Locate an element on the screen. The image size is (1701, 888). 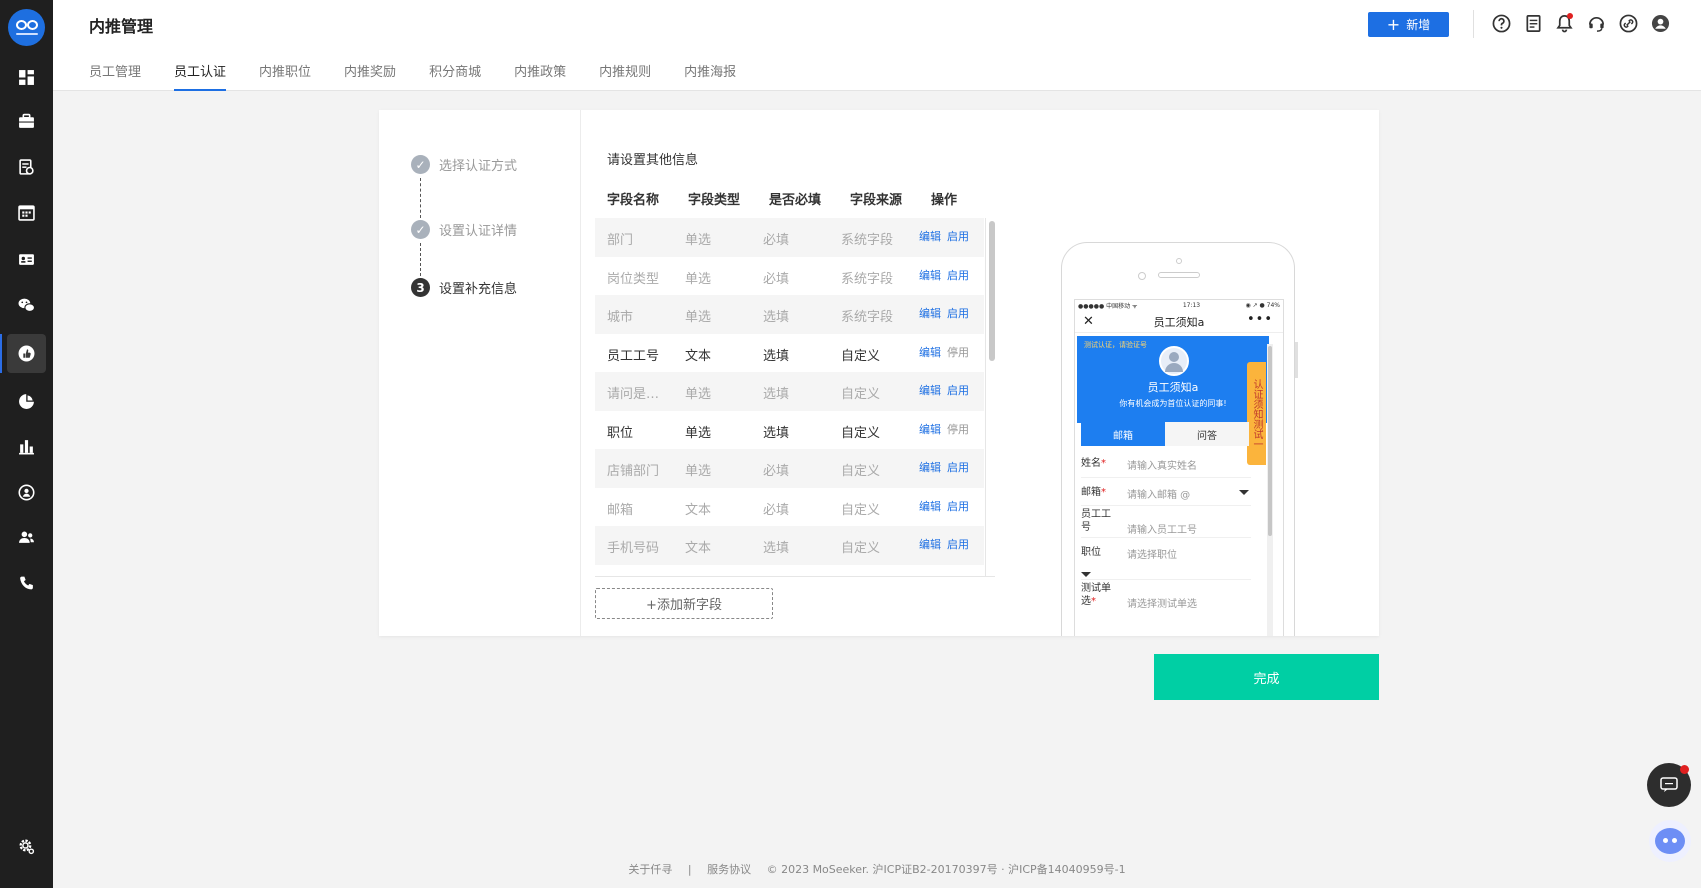
segment-qa: 问答 is located at coordinates (1207, 434).